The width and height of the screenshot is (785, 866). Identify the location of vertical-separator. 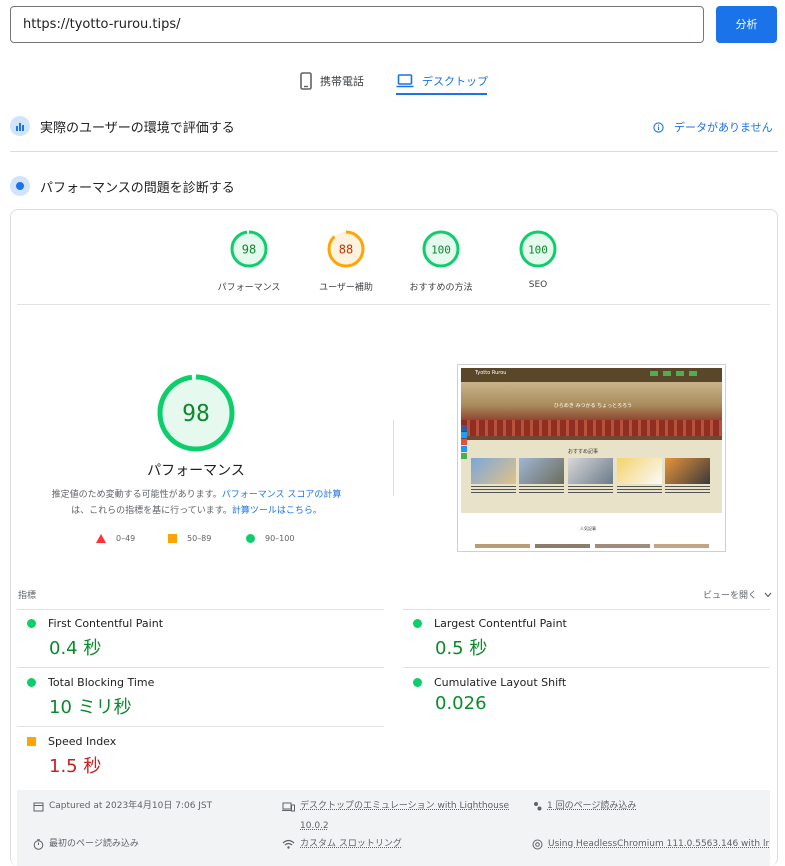
(393, 458).